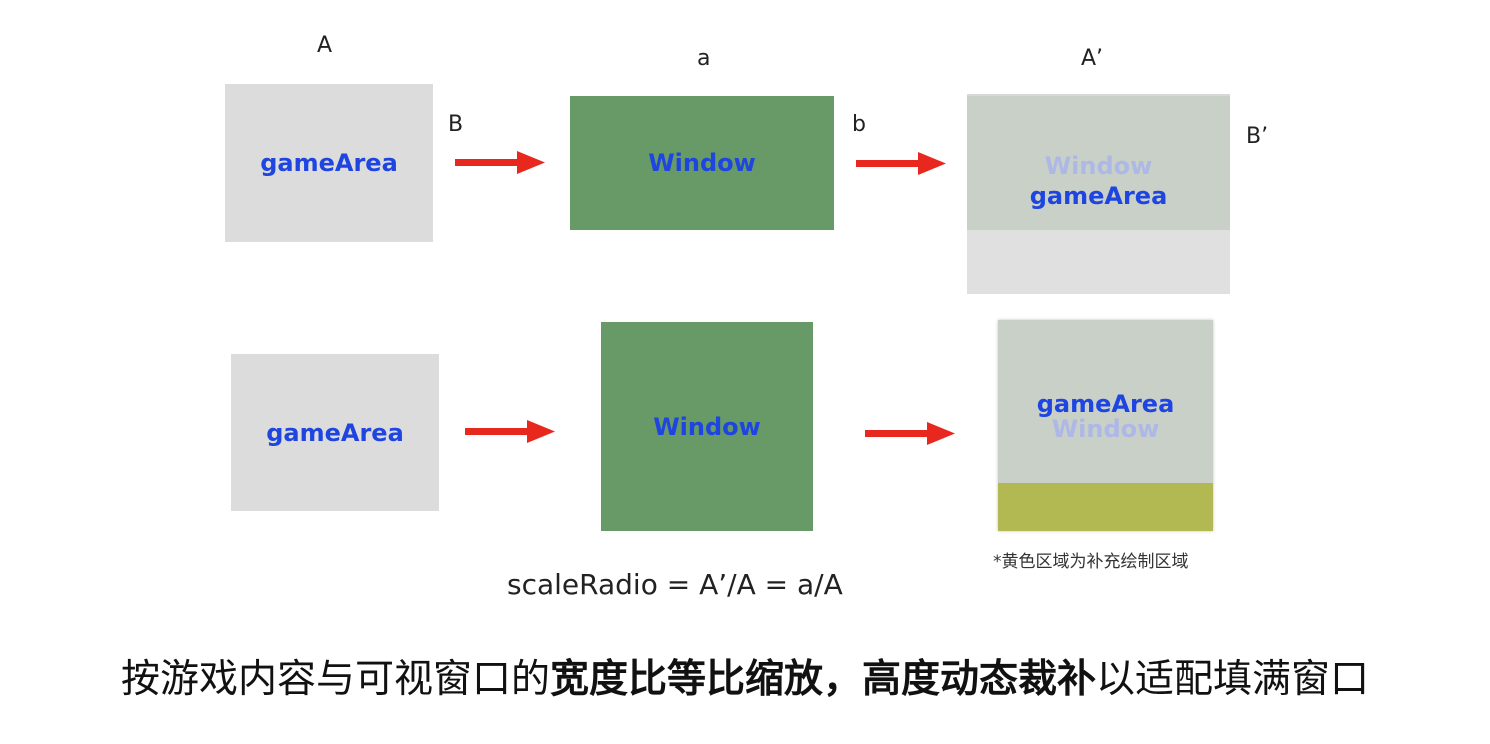  I want to click on row1-result-overlay: Window gameArea, so click(1098, 163).